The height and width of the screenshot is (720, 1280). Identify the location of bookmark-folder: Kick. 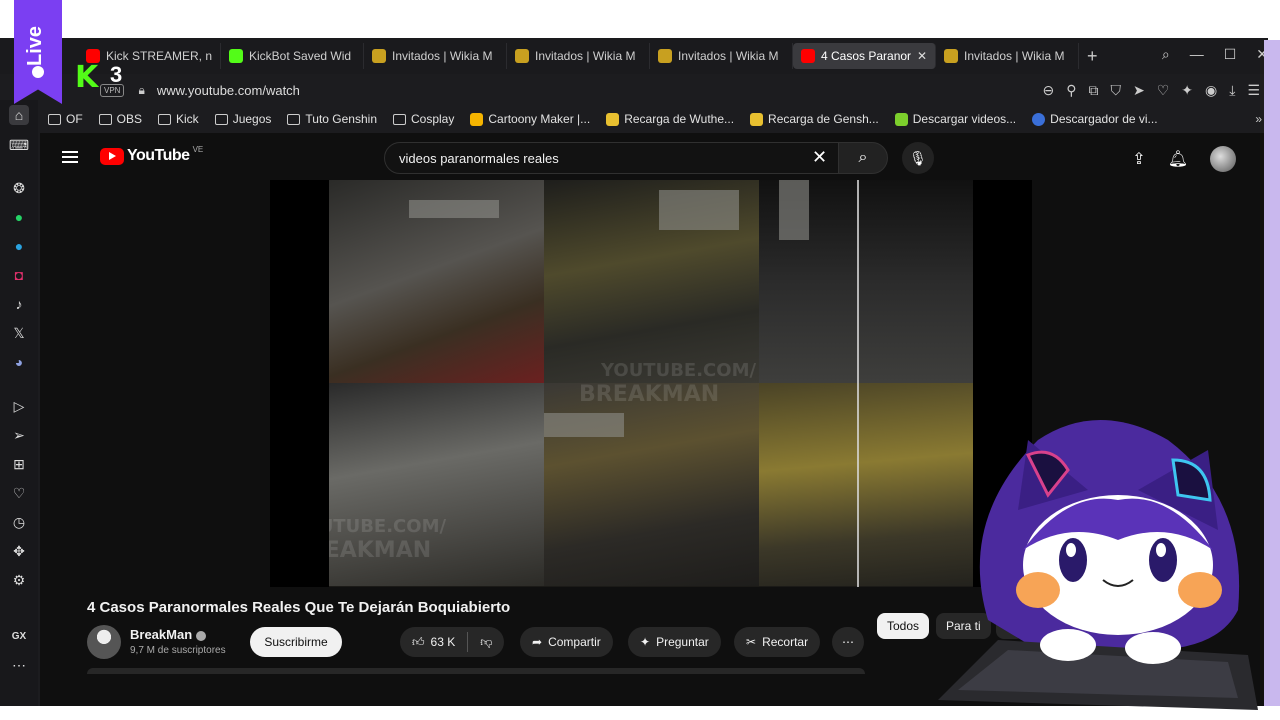
(178, 119).